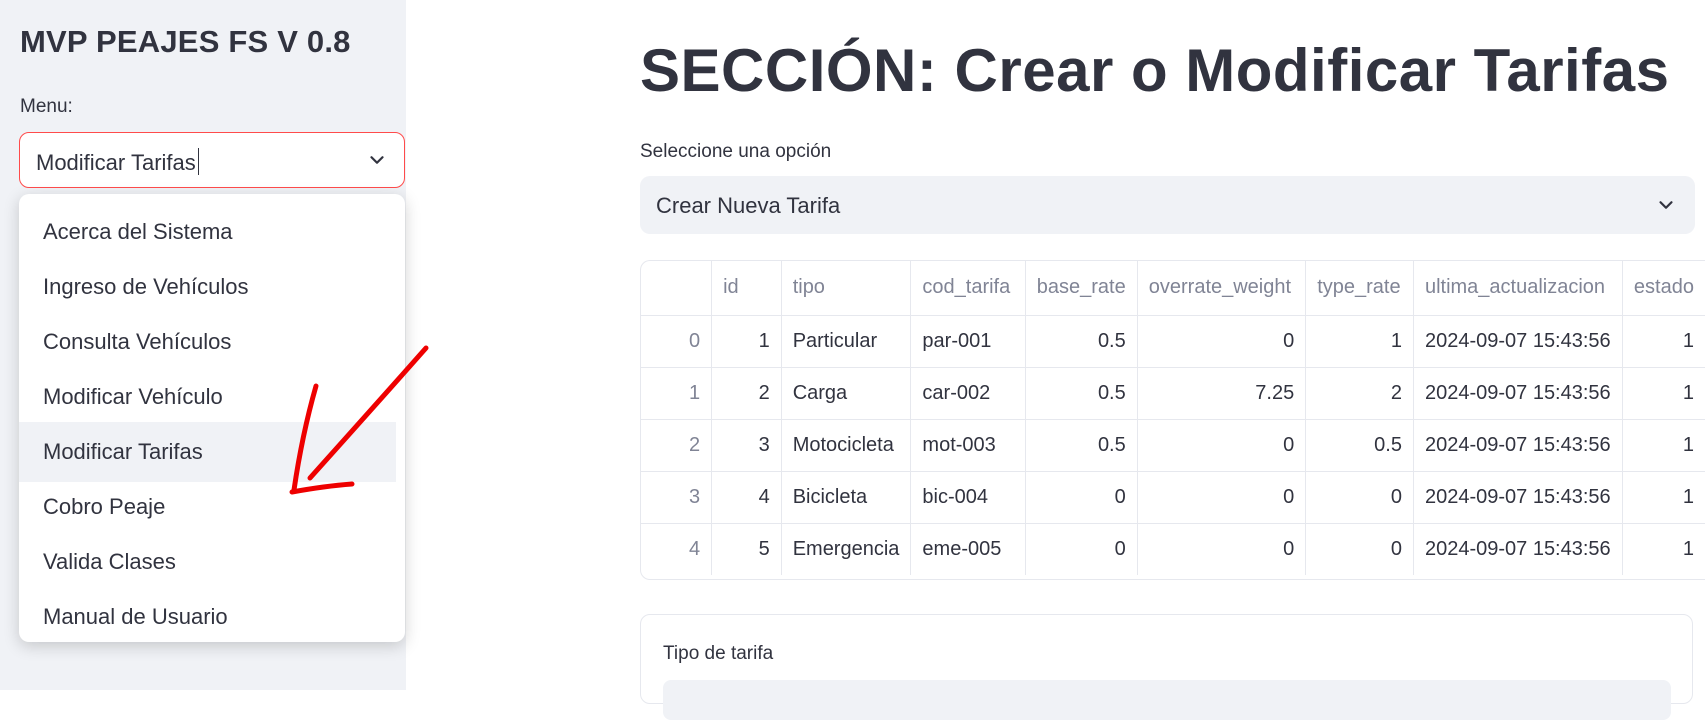 Image resolution: width=1705 pixels, height=720 pixels. What do you see at coordinates (748, 206) in the screenshot?
I see `option-select-value: Crear Nueva Tarifa` at bounding box center [748, 206].